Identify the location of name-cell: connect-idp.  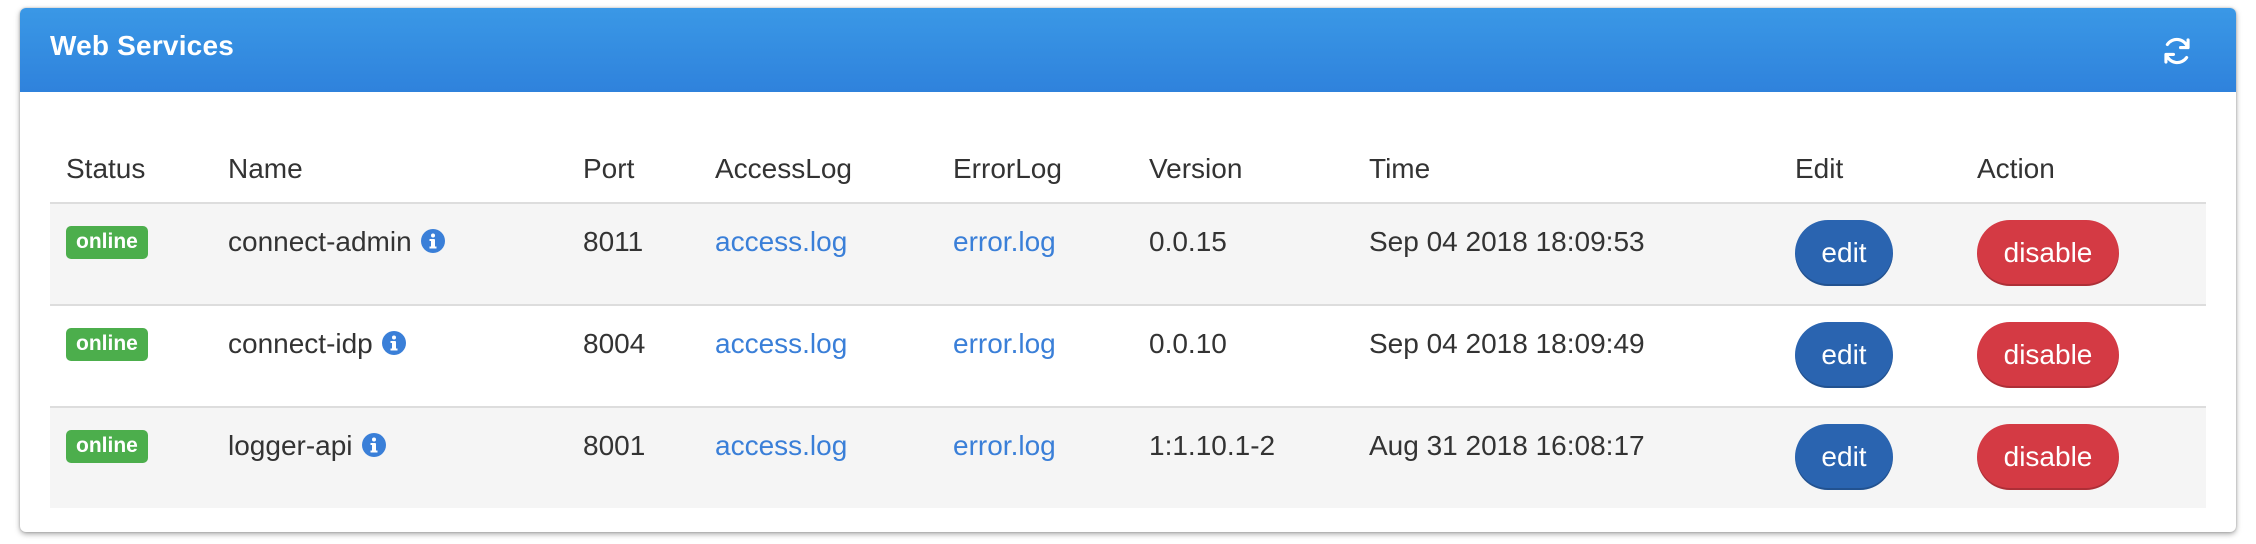
(389, 355).